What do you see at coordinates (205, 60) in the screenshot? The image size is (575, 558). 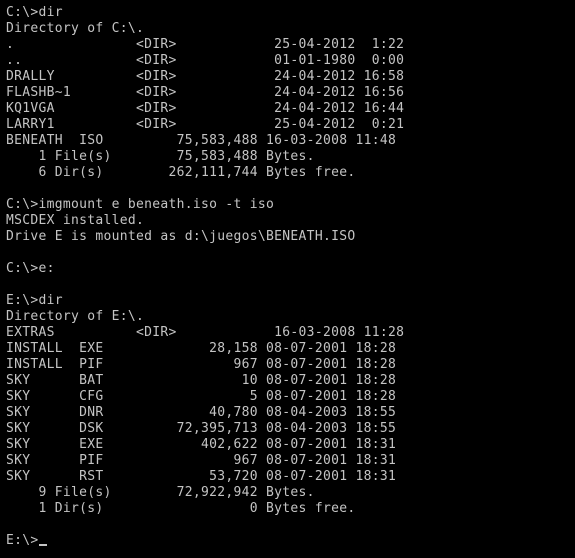 I see `dir-entry: .. <DIR> 01-01-1980 0:00` at bounding box center [205, 60].